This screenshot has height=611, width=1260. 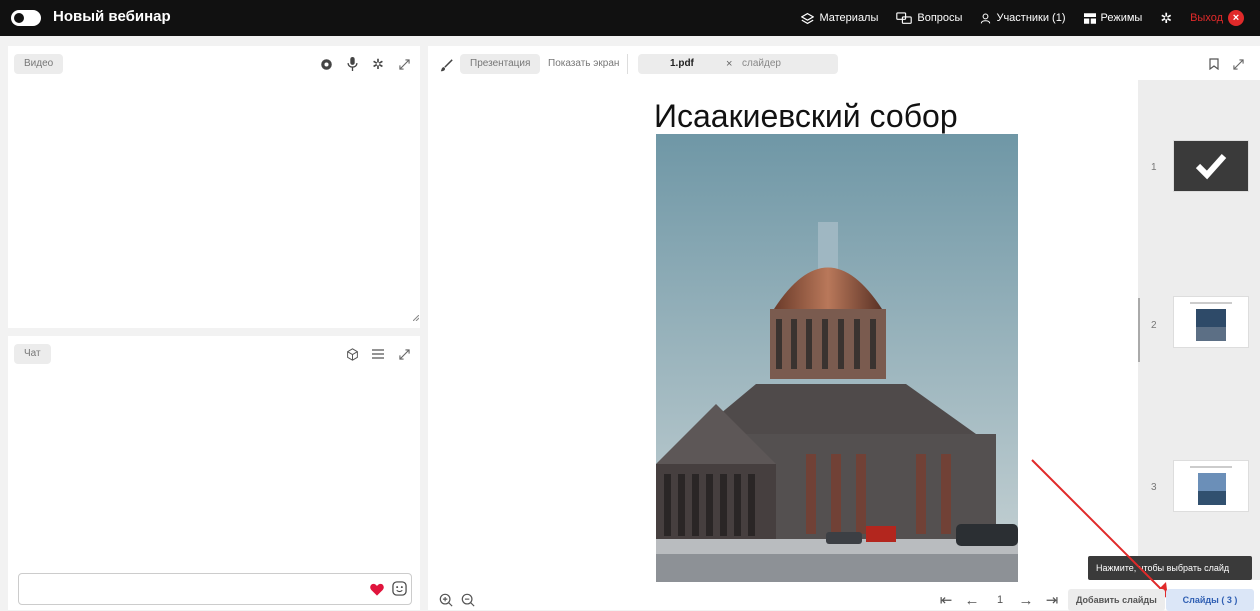 I want to click on materials-button: Материалы, so click(x=839, y=18).